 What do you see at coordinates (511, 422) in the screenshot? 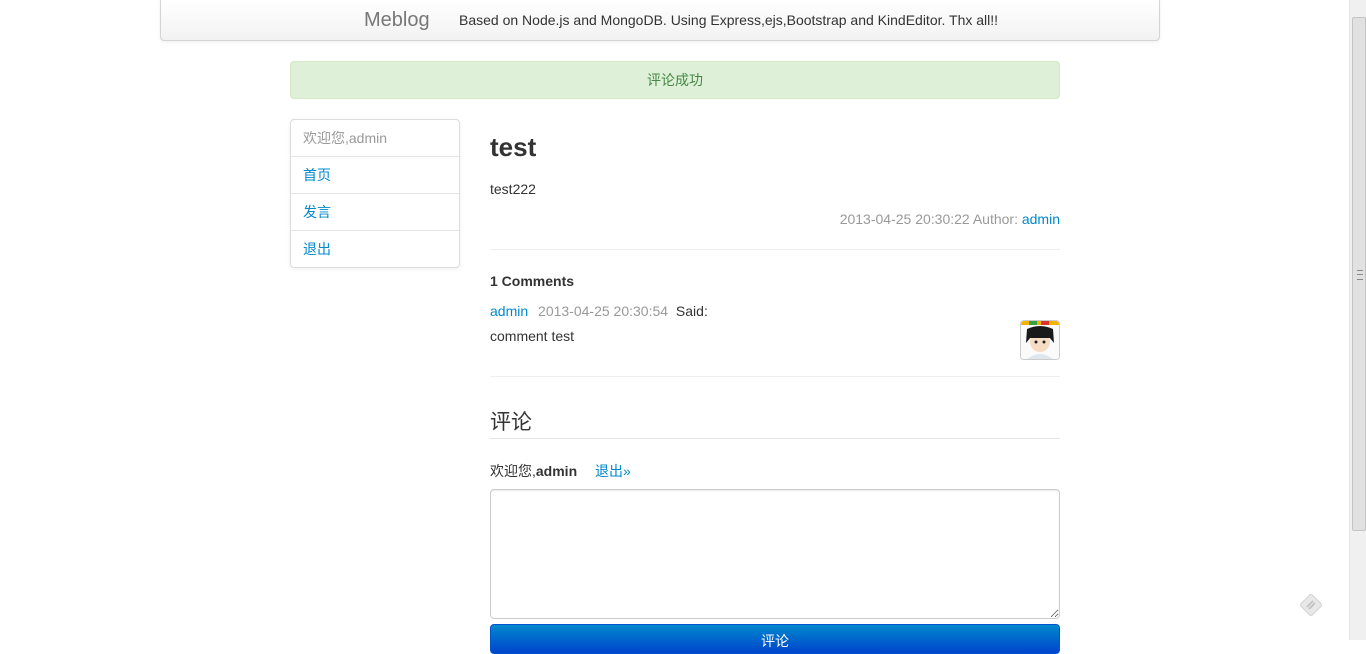
I see `comment-form-title: 评论` at bounding box center [511, 422].